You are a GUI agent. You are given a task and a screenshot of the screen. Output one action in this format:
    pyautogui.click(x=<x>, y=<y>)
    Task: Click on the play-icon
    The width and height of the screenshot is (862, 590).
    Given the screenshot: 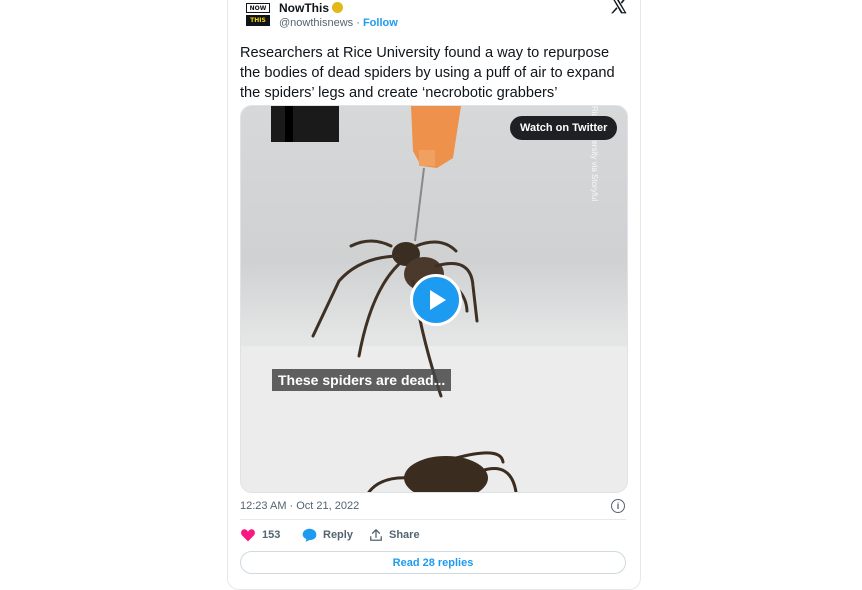 What is the action you would take?
    pyautogui.click(x=436, y=300)
    